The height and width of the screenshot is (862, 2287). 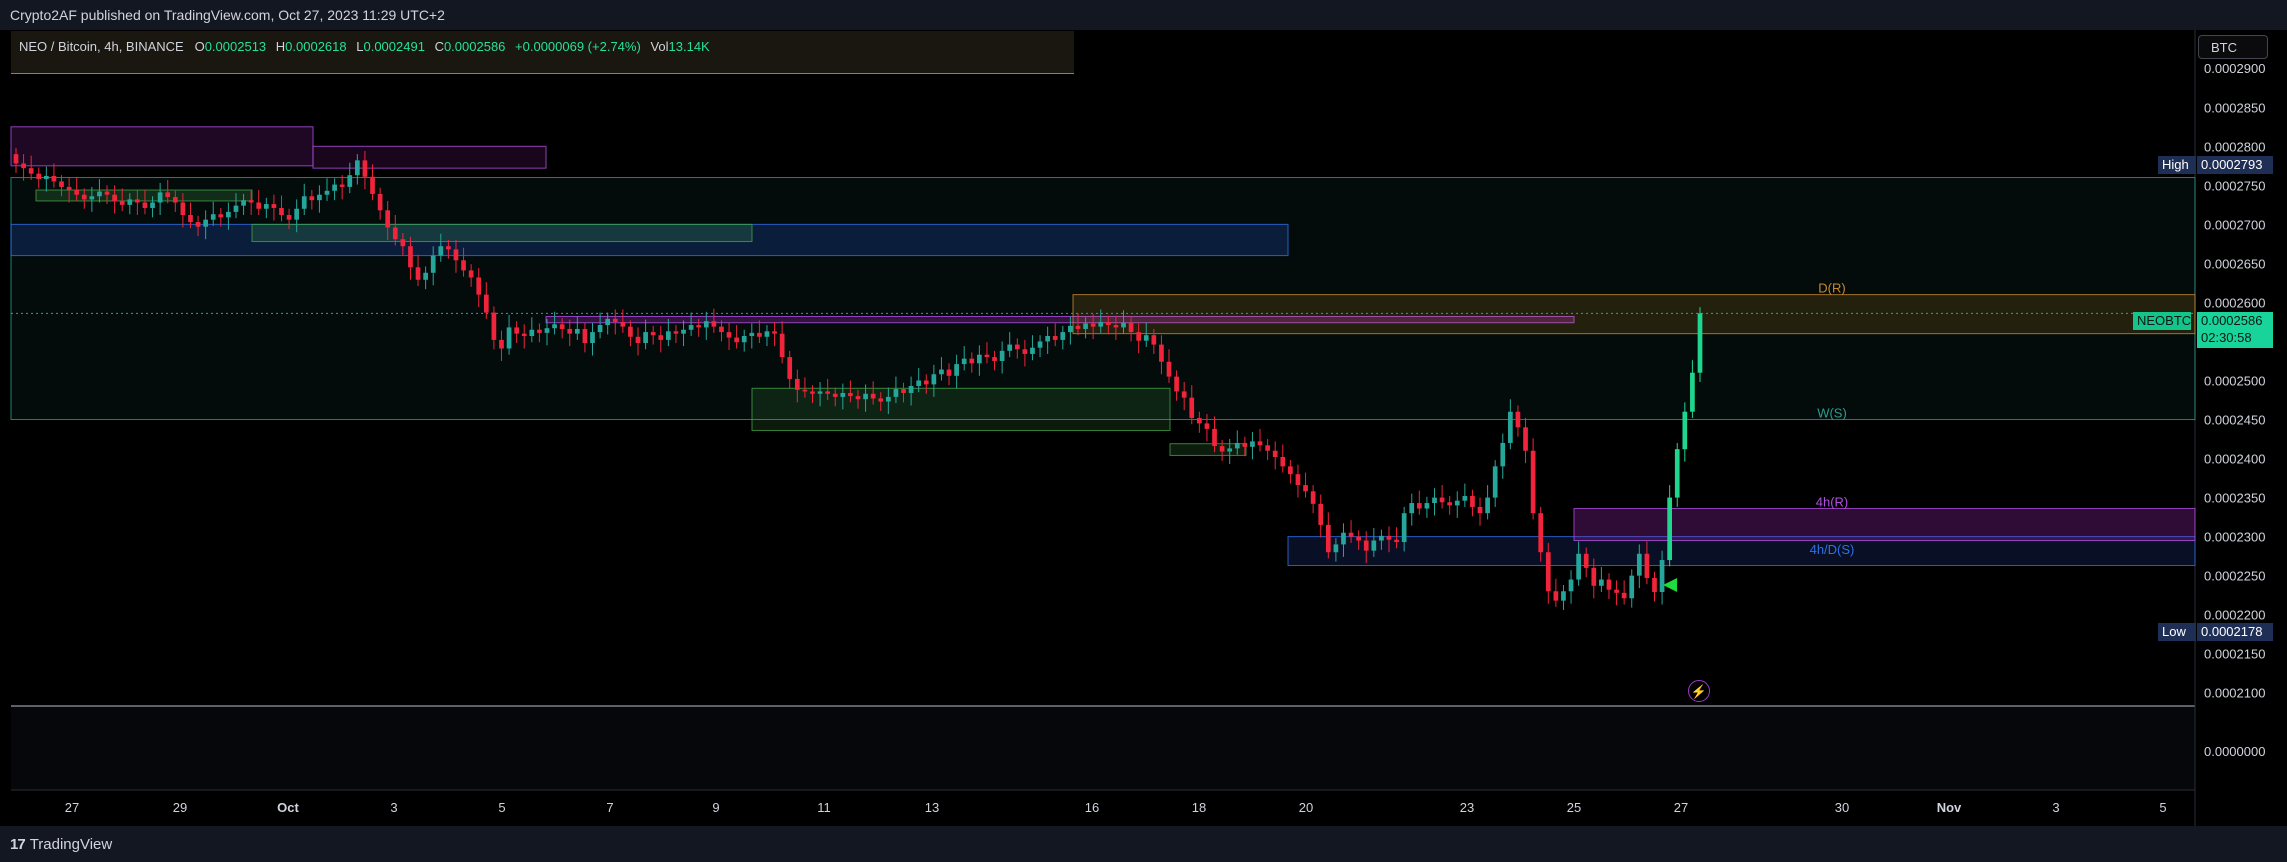 What do you see at coordinates (1574, 807) in the screenshot?
I see `time-tick-label: 25` at bounding box center [1574, 807].